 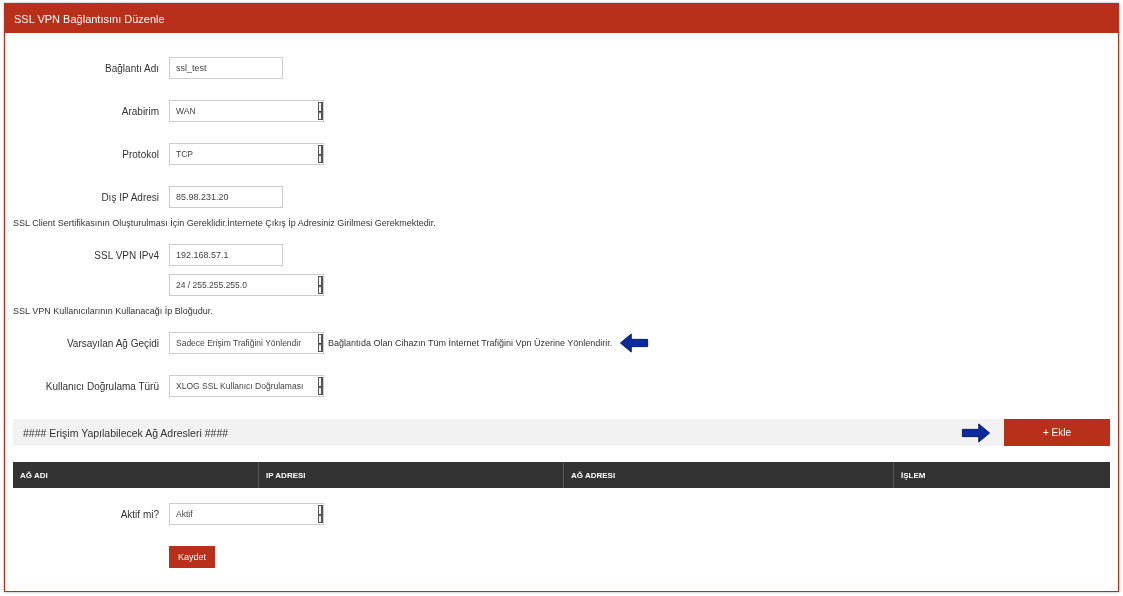 I want to click on section-title: #### Erişim Yapılabilecek Ağ Adresleri ####, so click(x=126, y=432).